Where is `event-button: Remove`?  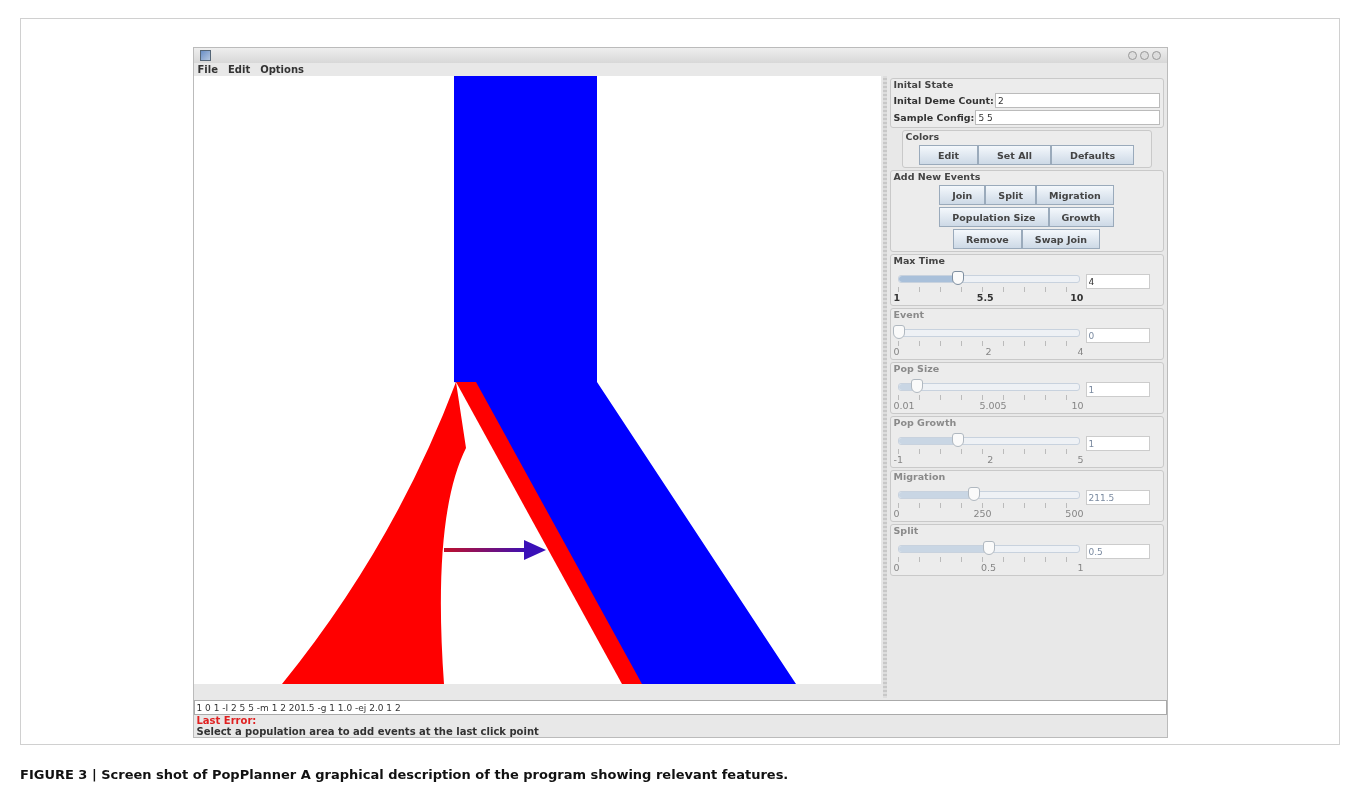
event-button: Remove is located at coordinates (987, 239).